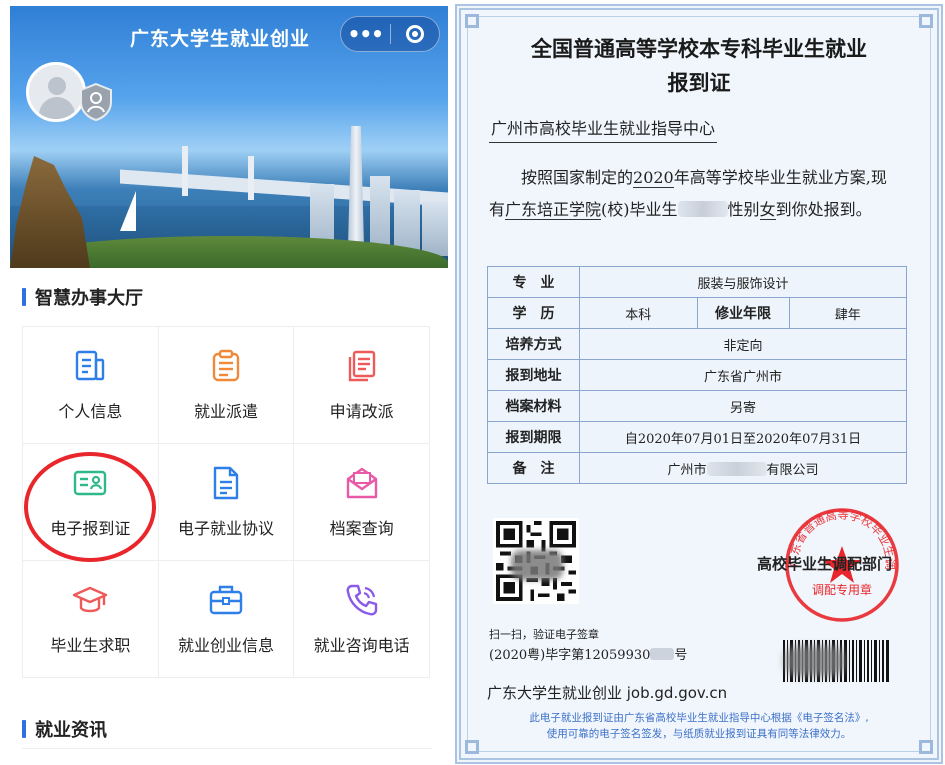 The image size is (945, 765). What do you see at coordinates (577, 177) in the screenshot?
I see `para-text: 按照国家制定的` at bounding box center [577, 177].